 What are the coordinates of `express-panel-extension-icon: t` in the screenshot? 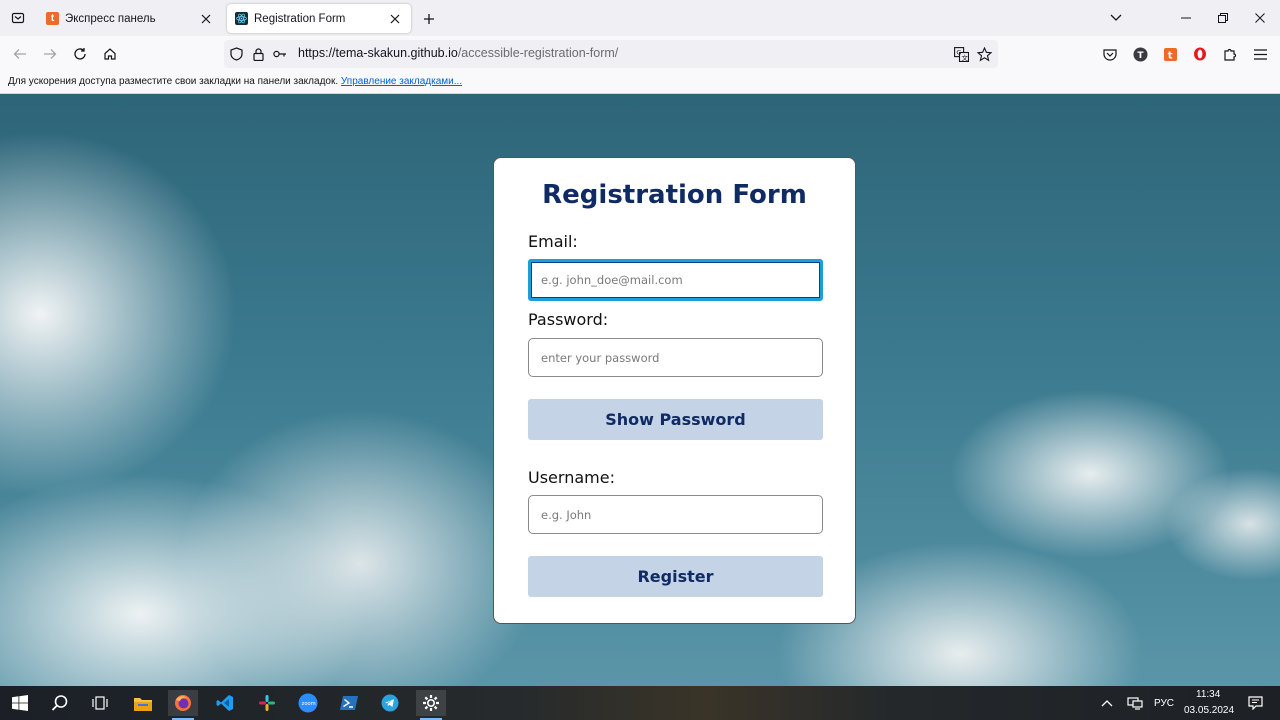 It's located at (1170, 54).